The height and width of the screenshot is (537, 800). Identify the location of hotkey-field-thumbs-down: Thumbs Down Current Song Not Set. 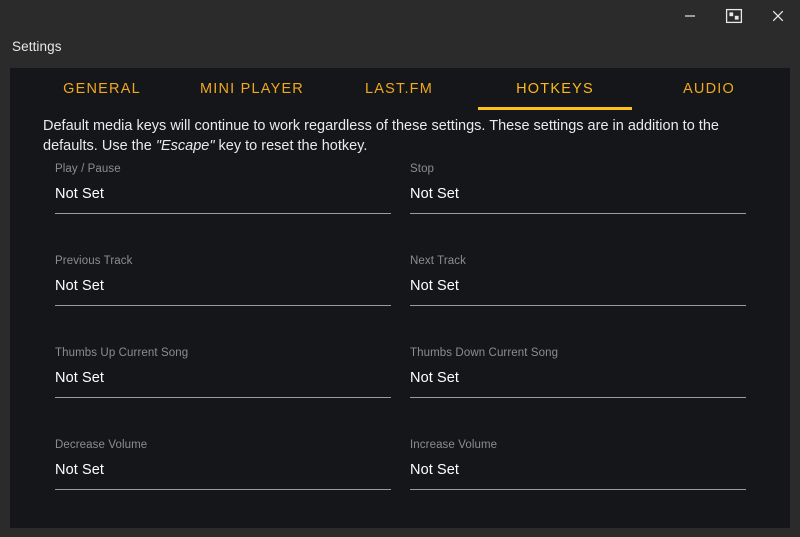
(578, 372).